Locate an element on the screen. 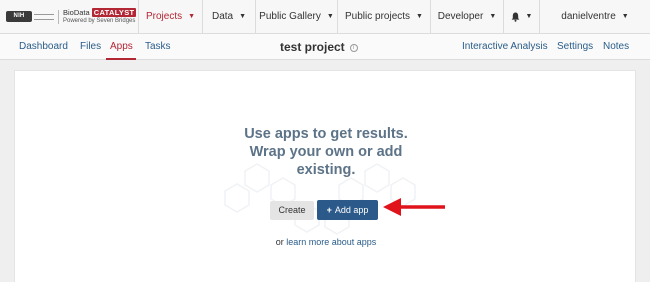 The width and height of the screenshot is (650, 282). brand-name-prefix: BioData is located at coordinates (76, 12).